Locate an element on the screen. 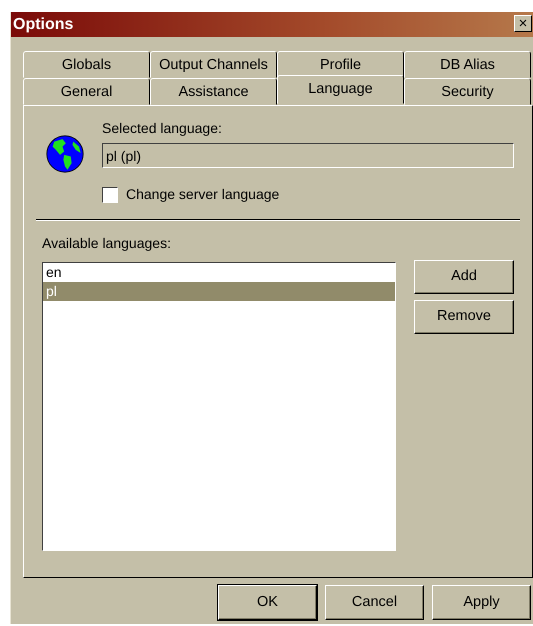 The width and height of the screenshot is (533, 626). tab: Globals is located at coordinates (86, 64).